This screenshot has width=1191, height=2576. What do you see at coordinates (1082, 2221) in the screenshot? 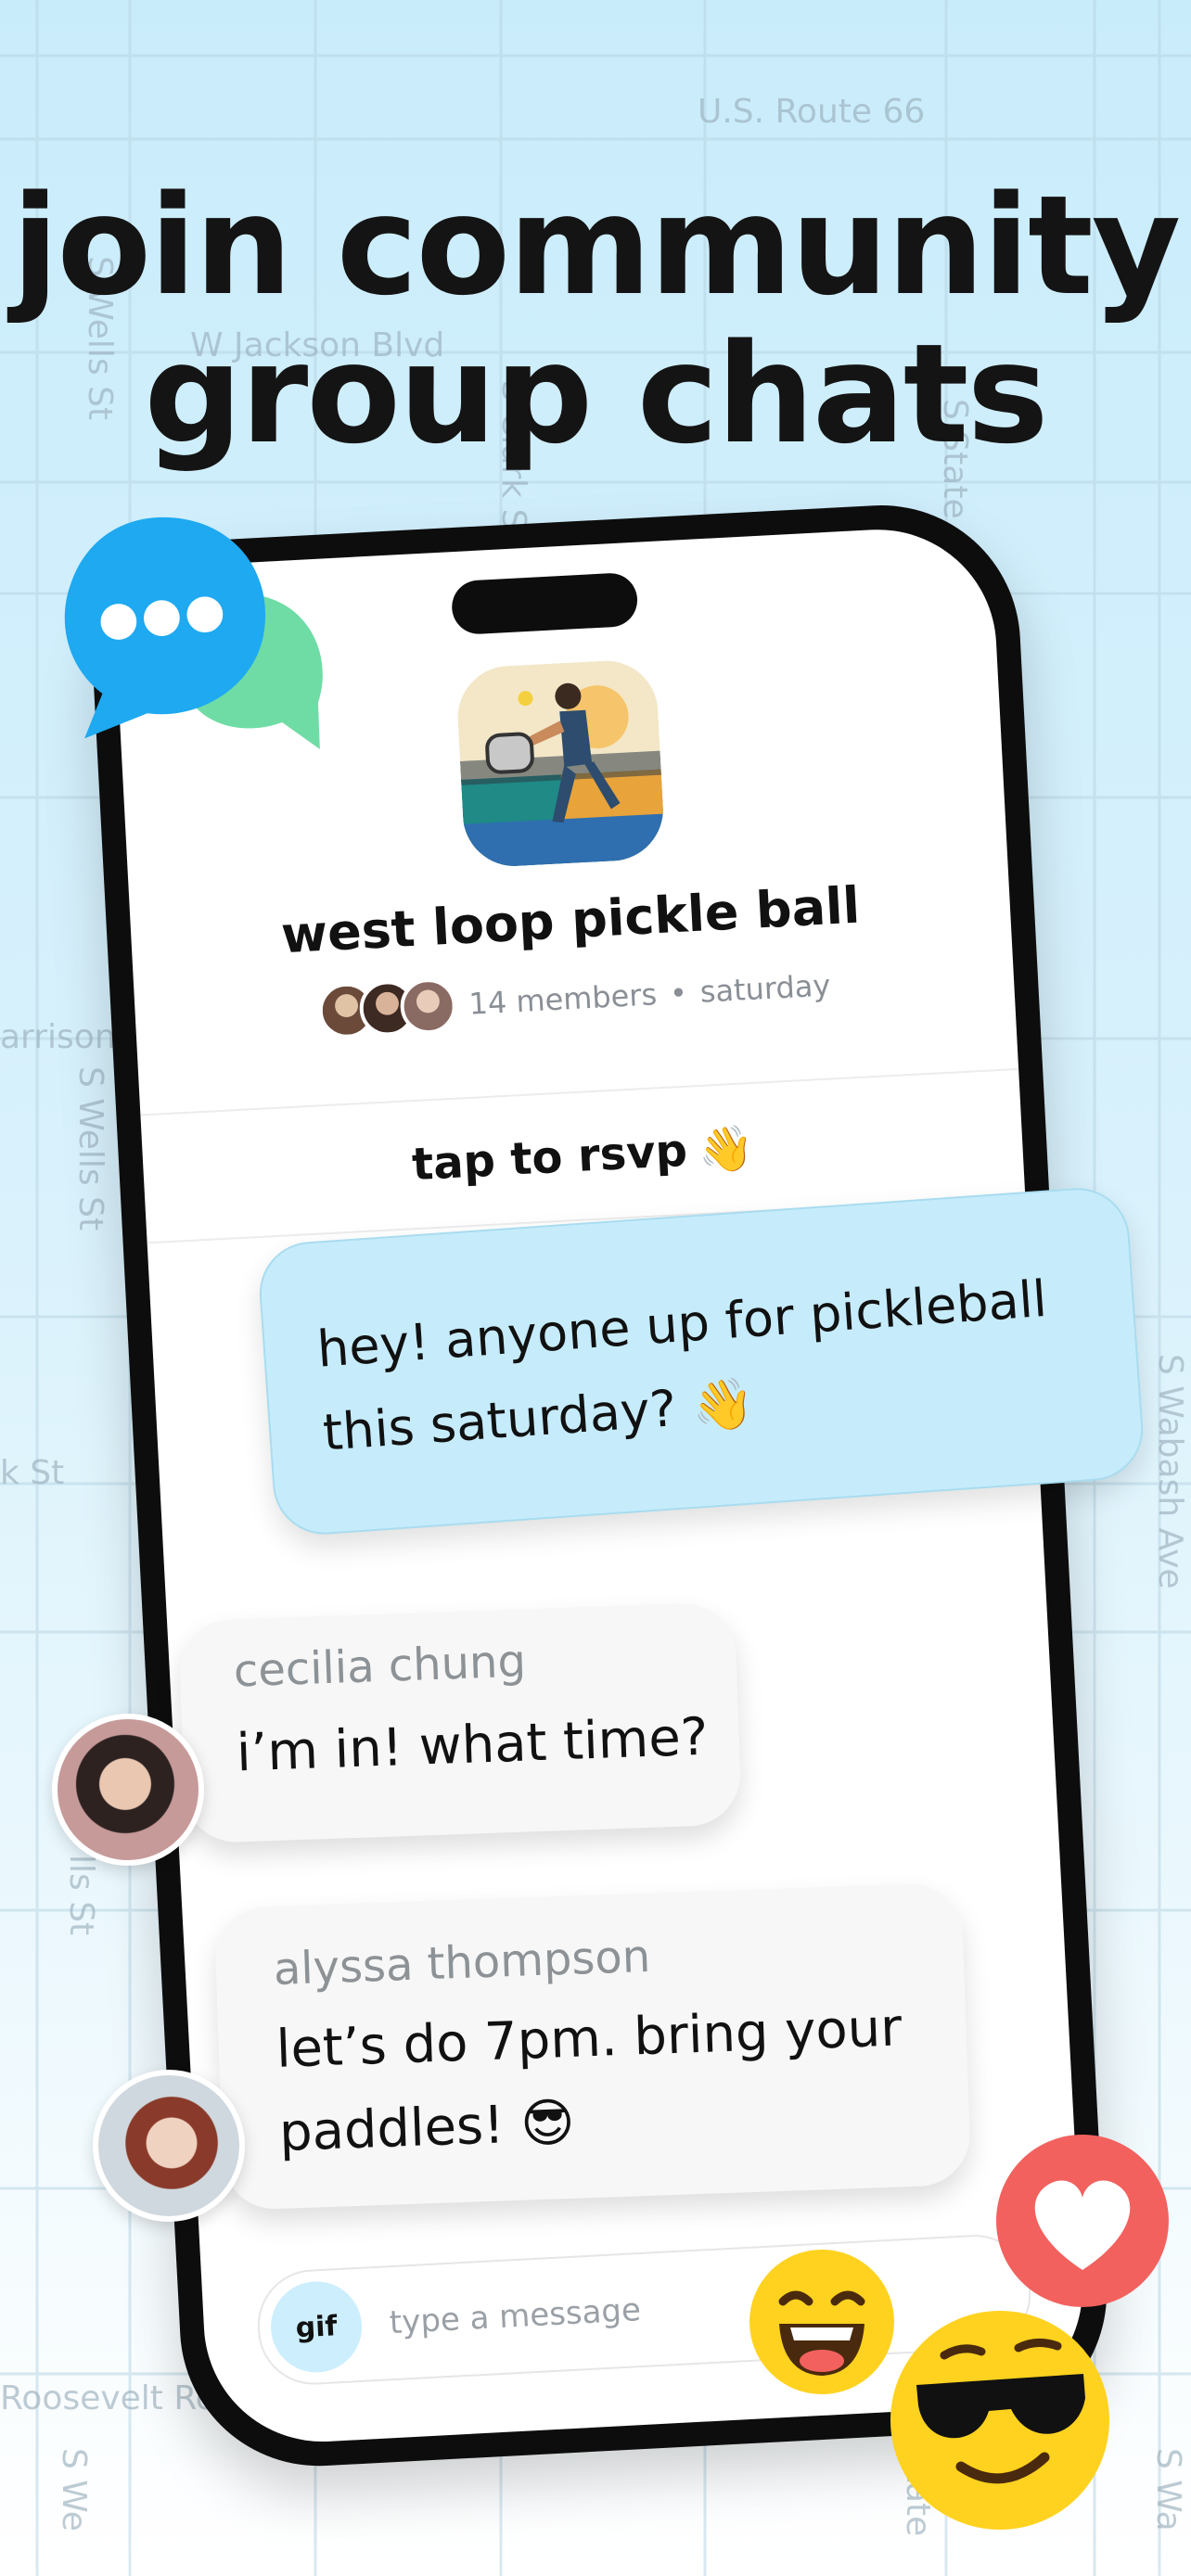
I see `heart-reaction-icon` at bounding box center [1082, 2221].